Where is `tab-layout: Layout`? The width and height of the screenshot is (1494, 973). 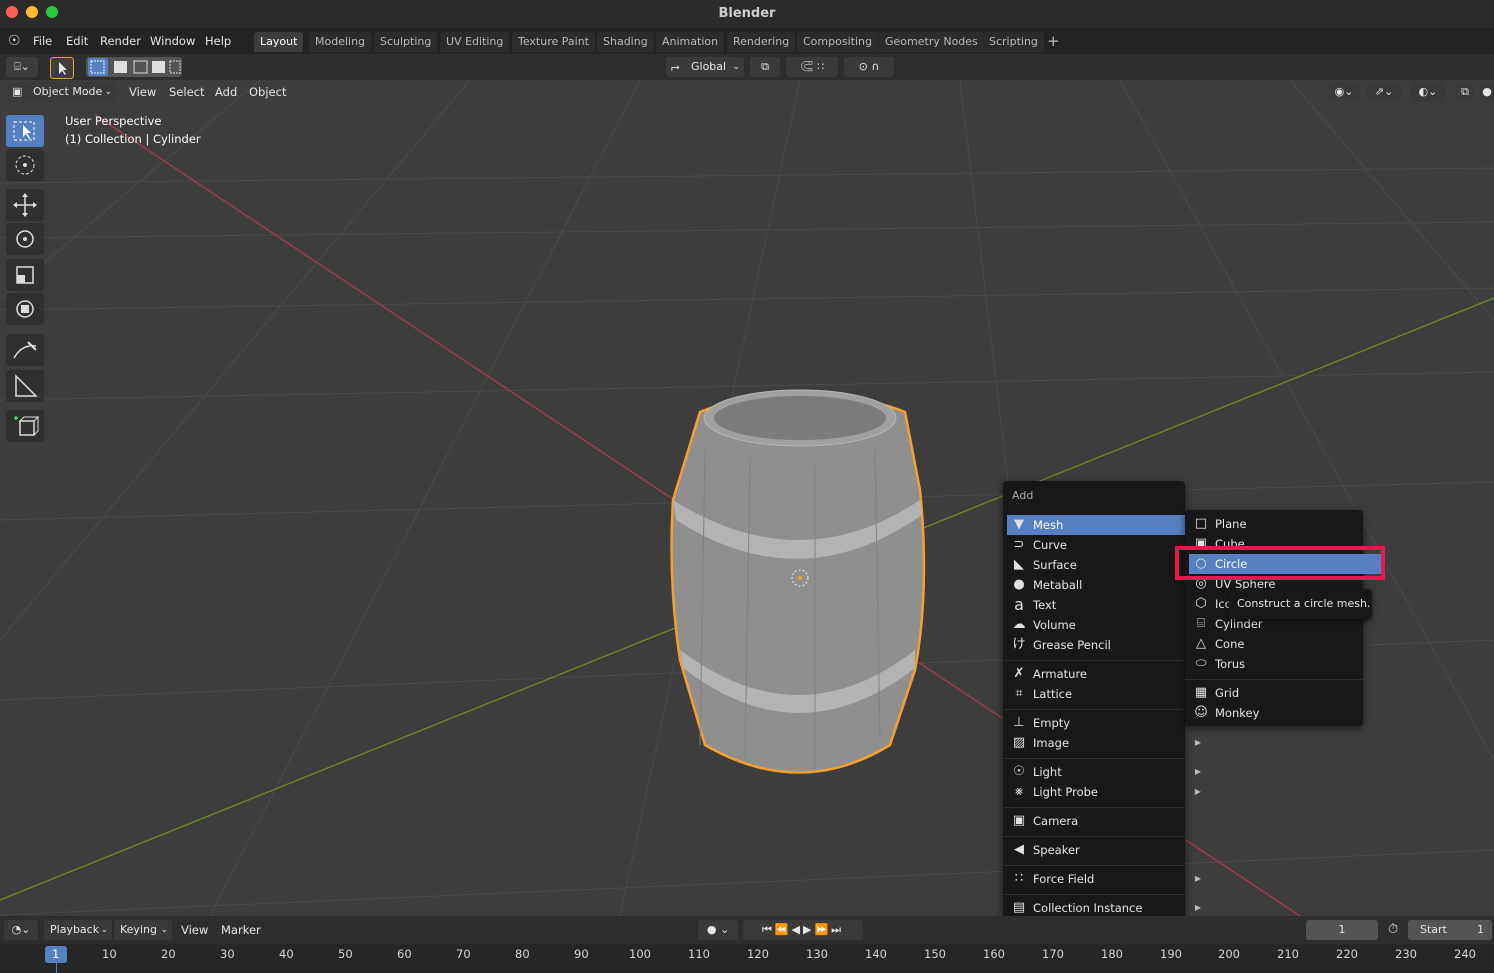 tab-layout: Layout is located at coordinates (279, 42).